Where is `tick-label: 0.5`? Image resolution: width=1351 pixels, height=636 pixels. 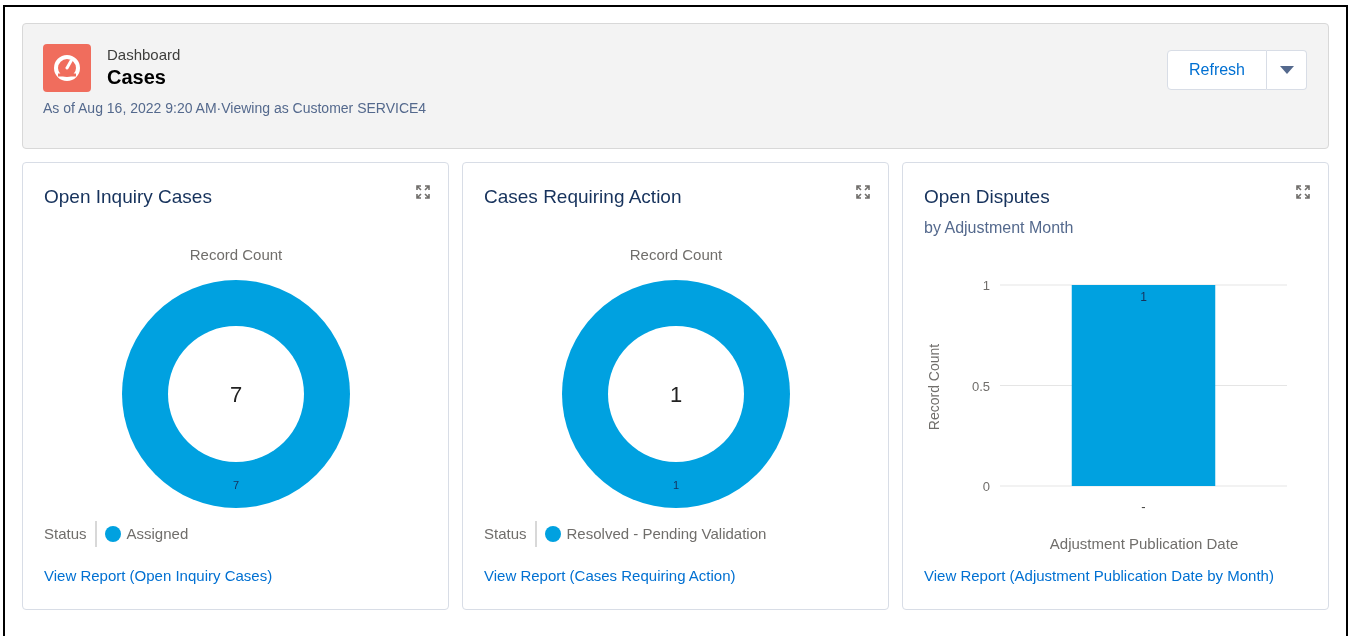 tick-label: 0.5 is located at coordinates (980, 386).